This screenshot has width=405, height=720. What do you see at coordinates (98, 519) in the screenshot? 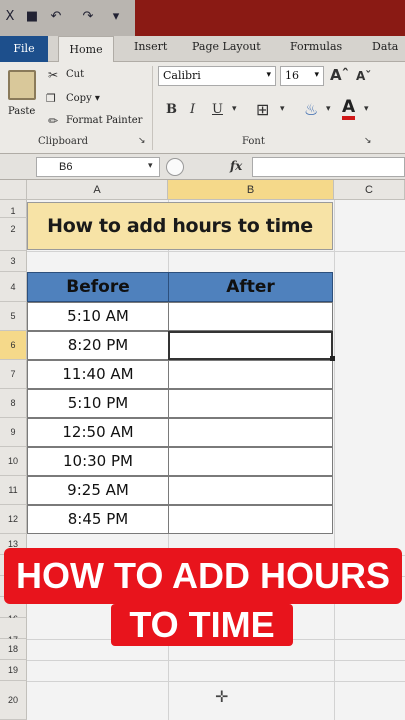
I see `before-cell: 8:45 PM` at bounding box center [98, 519].